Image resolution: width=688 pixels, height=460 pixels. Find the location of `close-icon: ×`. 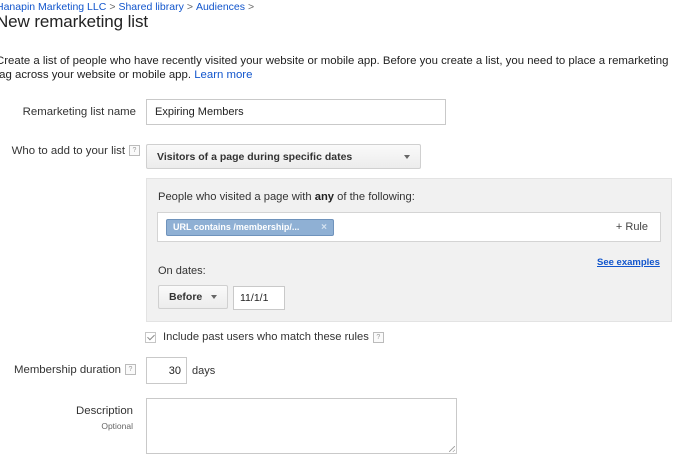

close-icon: × is located at coordinates (324, 227).